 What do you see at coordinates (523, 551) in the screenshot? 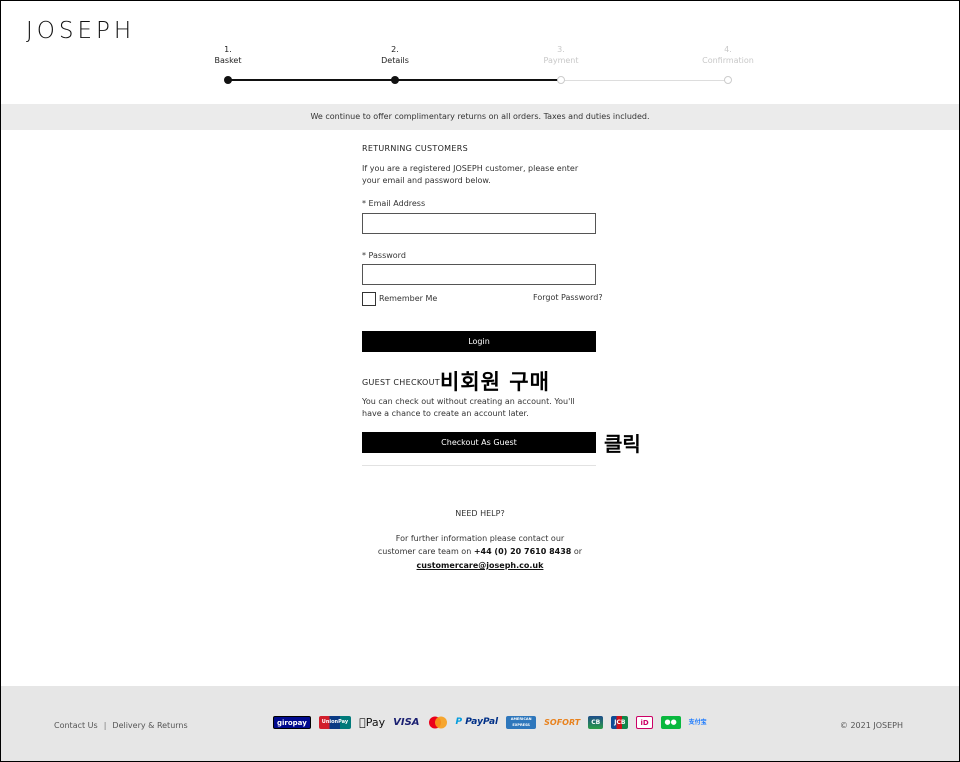
I see `customer-care-phone: +44 (0) 20 7610 8438` at bounding box center [523, 551].